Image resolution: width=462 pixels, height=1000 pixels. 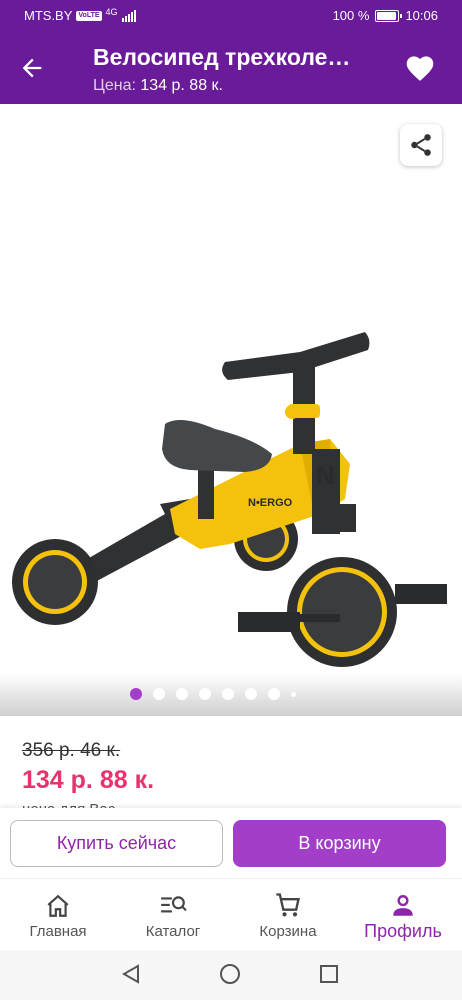 What do you see at coordinates (325, 475) in the screenshot?
I see `frame-logo-text: N` at bounding box center [325, 475].